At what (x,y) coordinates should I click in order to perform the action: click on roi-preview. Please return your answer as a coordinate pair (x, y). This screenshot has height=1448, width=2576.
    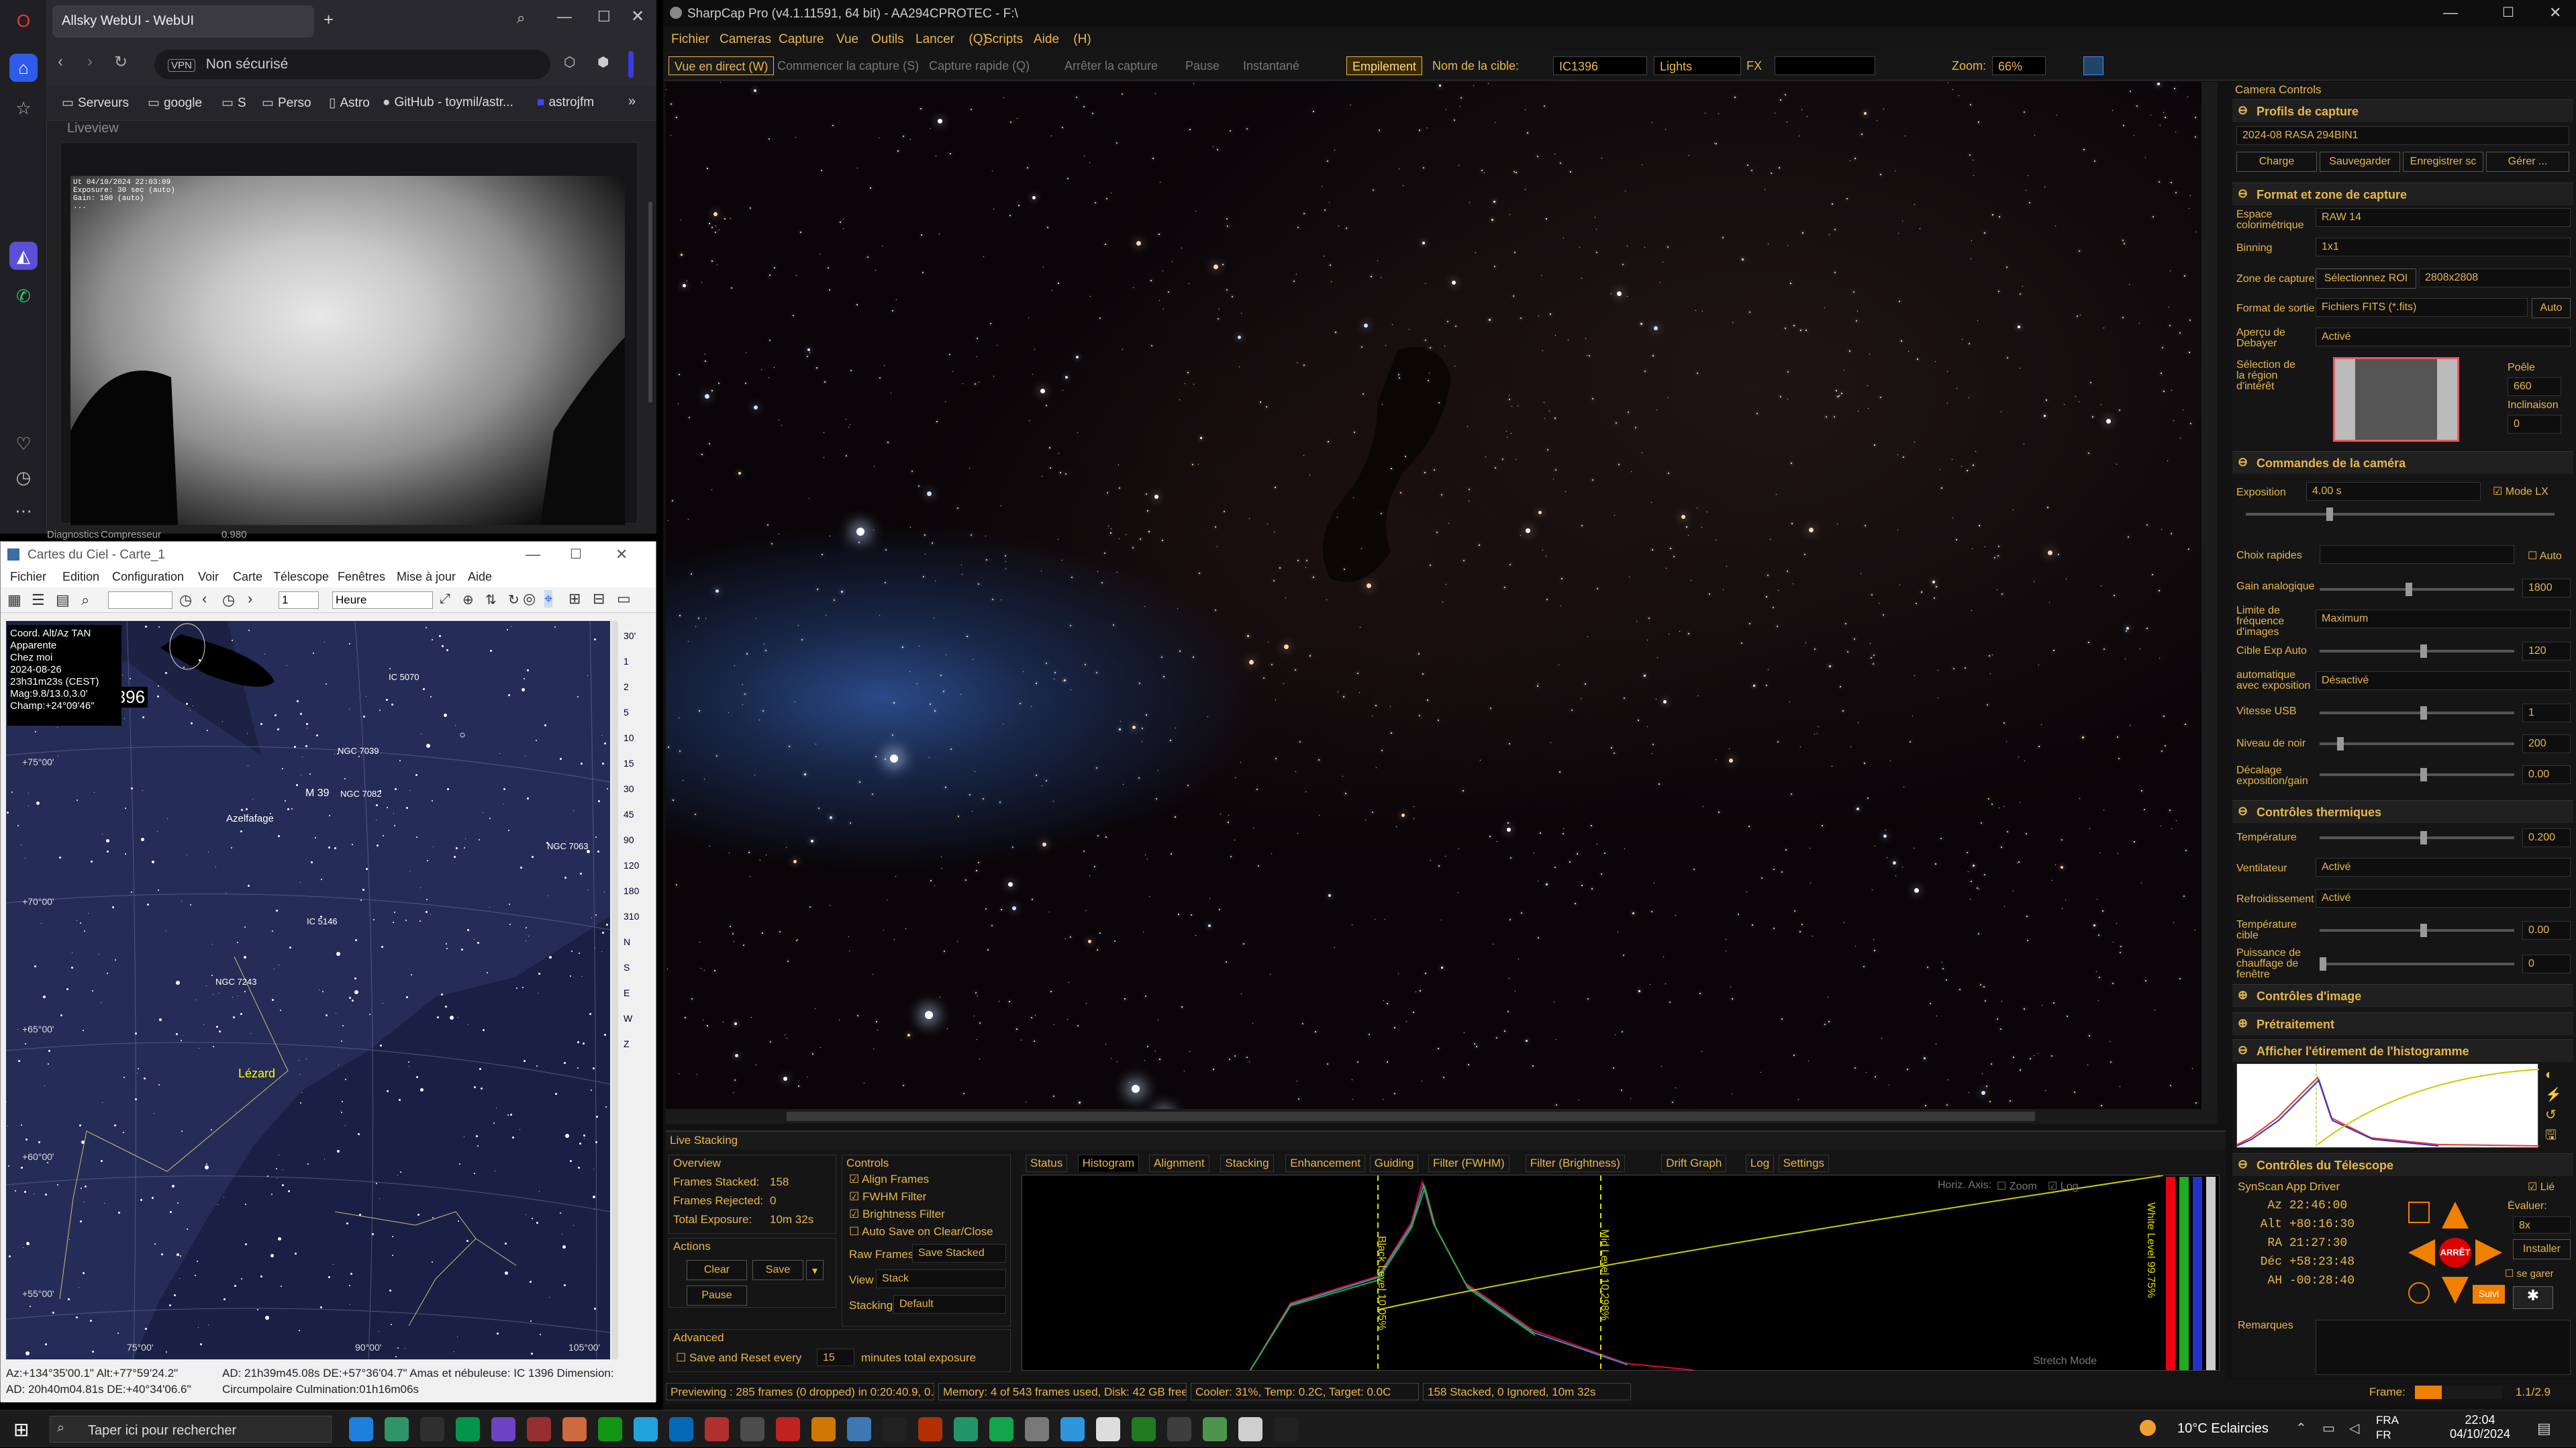
    Looking at the image, I should click on (2396, 399).